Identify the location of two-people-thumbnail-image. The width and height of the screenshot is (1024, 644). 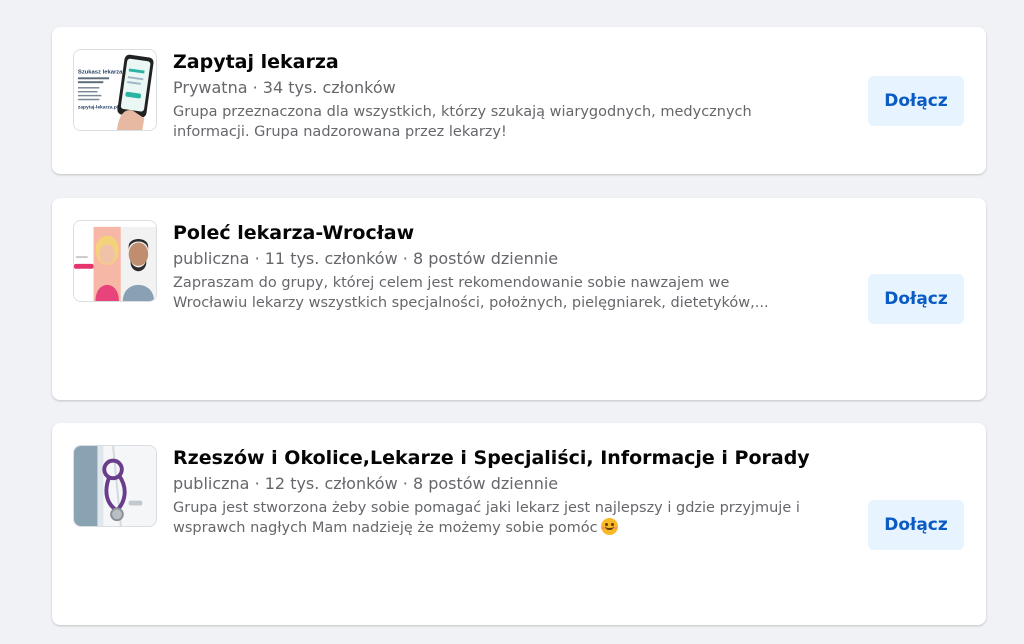
(115, 261).